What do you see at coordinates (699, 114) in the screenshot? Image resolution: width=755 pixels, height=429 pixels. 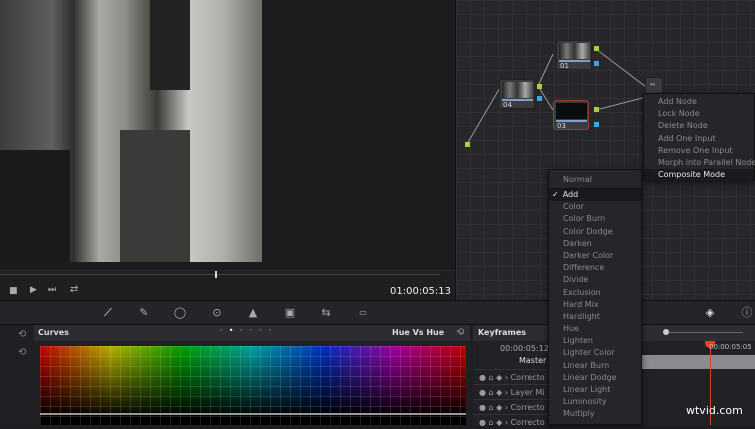 I see `menu-item-lock-node: Lock Node` at bounding box center [699, 114].